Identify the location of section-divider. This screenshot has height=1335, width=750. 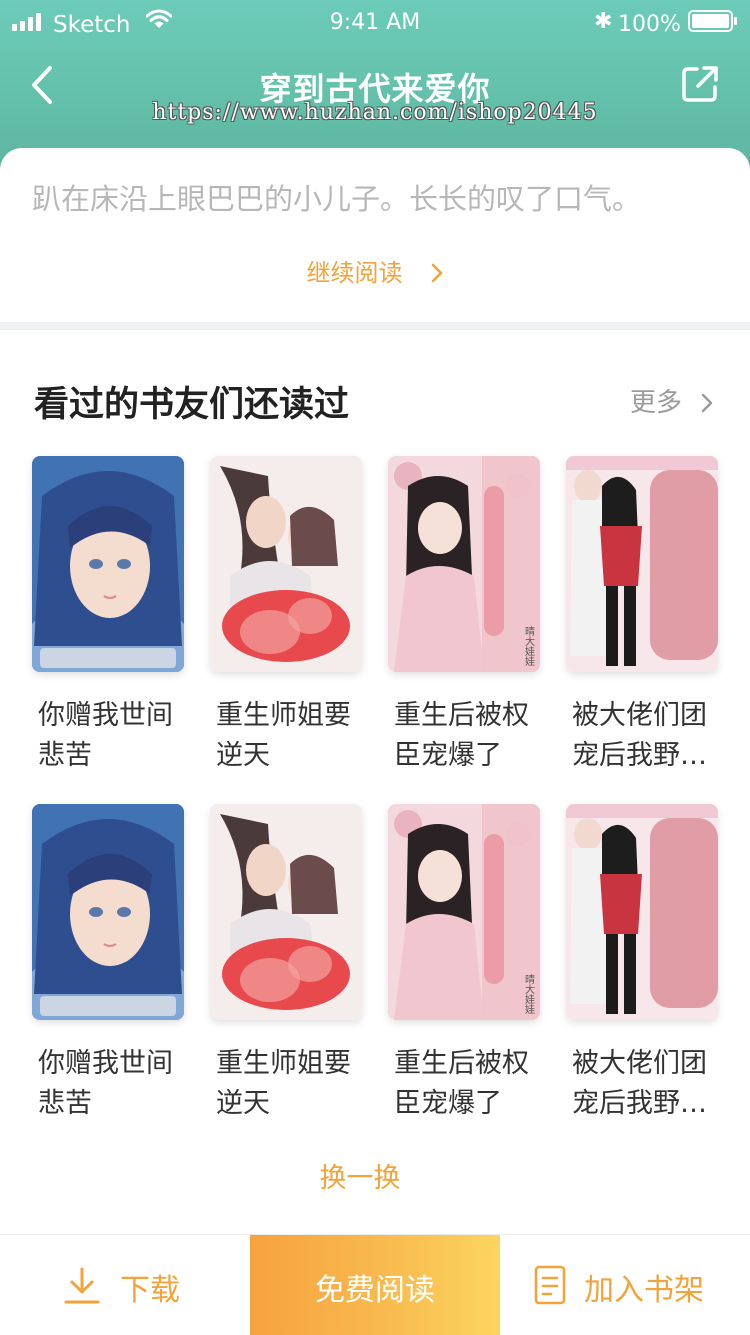
(375, 326).